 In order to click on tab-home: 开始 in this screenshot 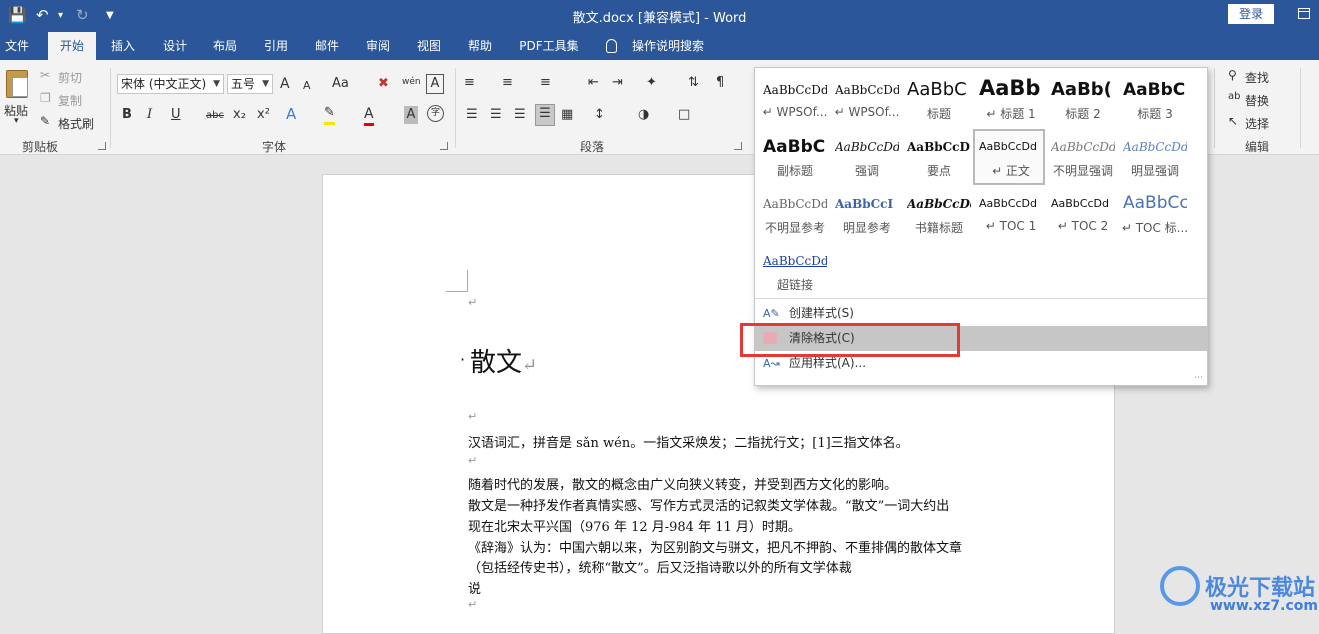, I will do `click(72, 46)`.